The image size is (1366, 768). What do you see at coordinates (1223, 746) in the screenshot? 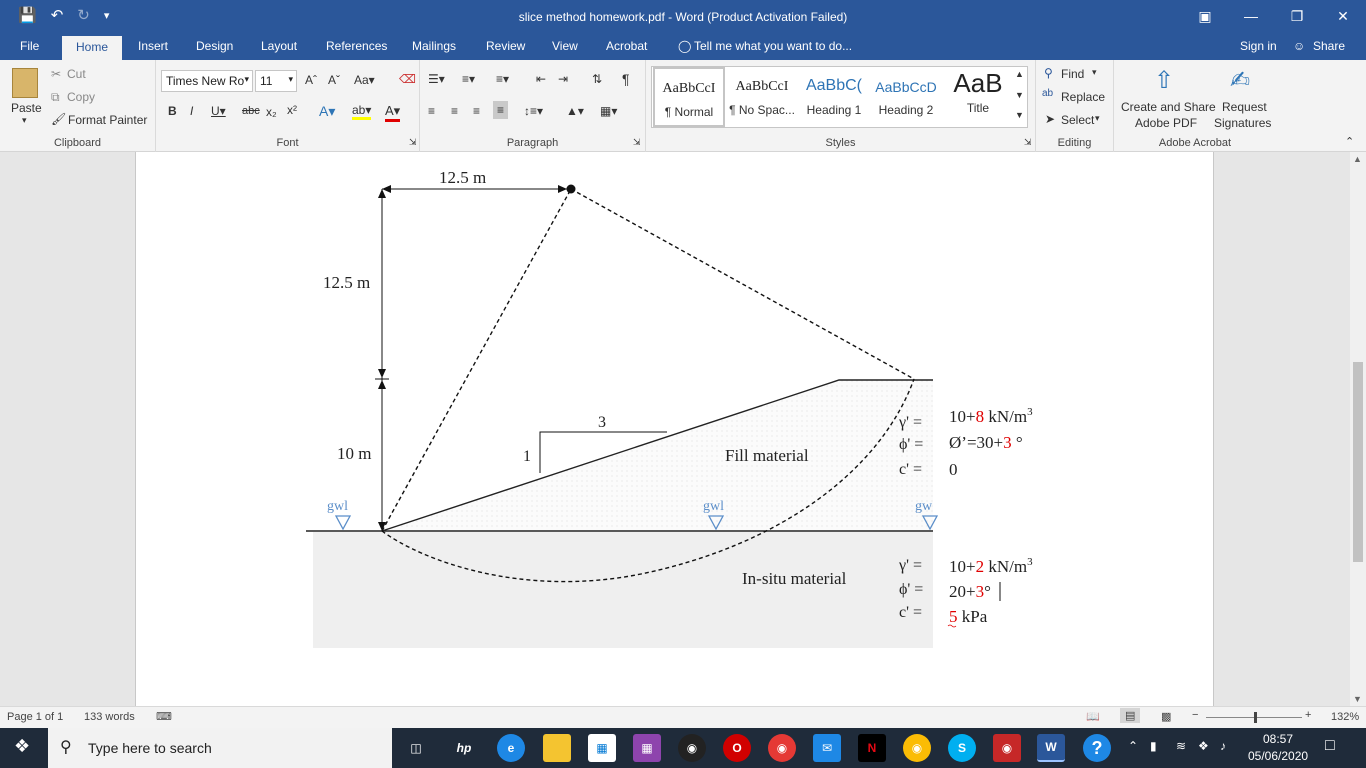
I see `volume-icon: ♪` at bounding box center [1223, 746].